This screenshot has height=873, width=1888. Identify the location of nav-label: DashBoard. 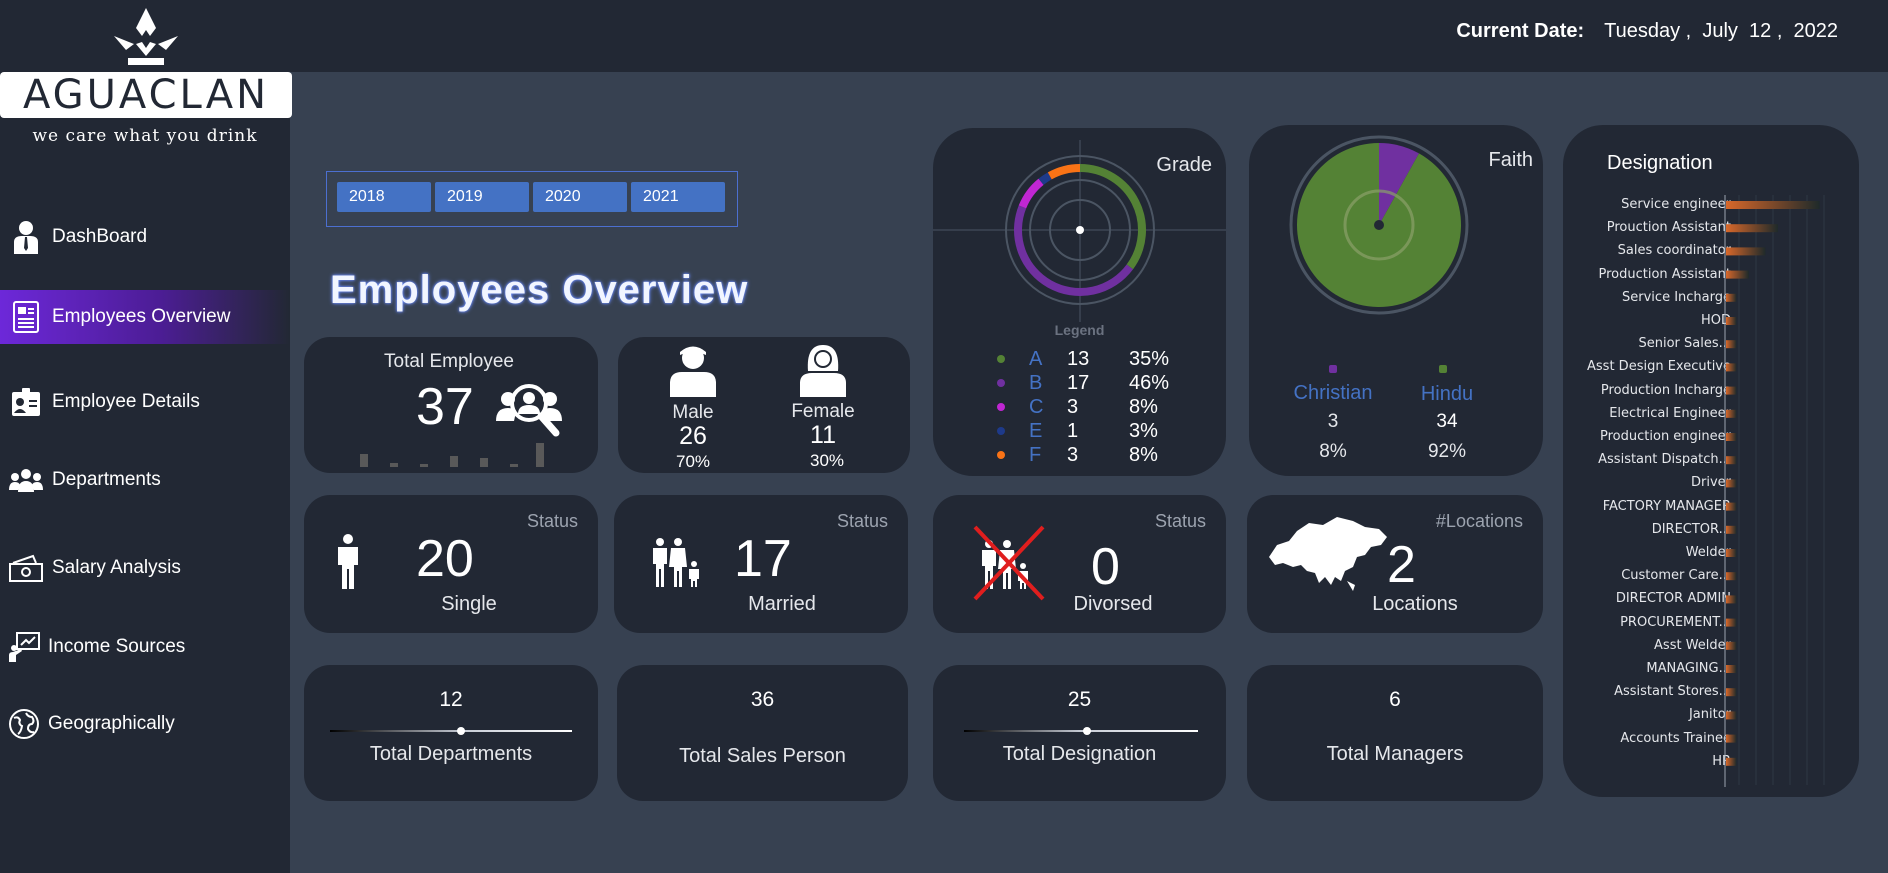
(100, 236).